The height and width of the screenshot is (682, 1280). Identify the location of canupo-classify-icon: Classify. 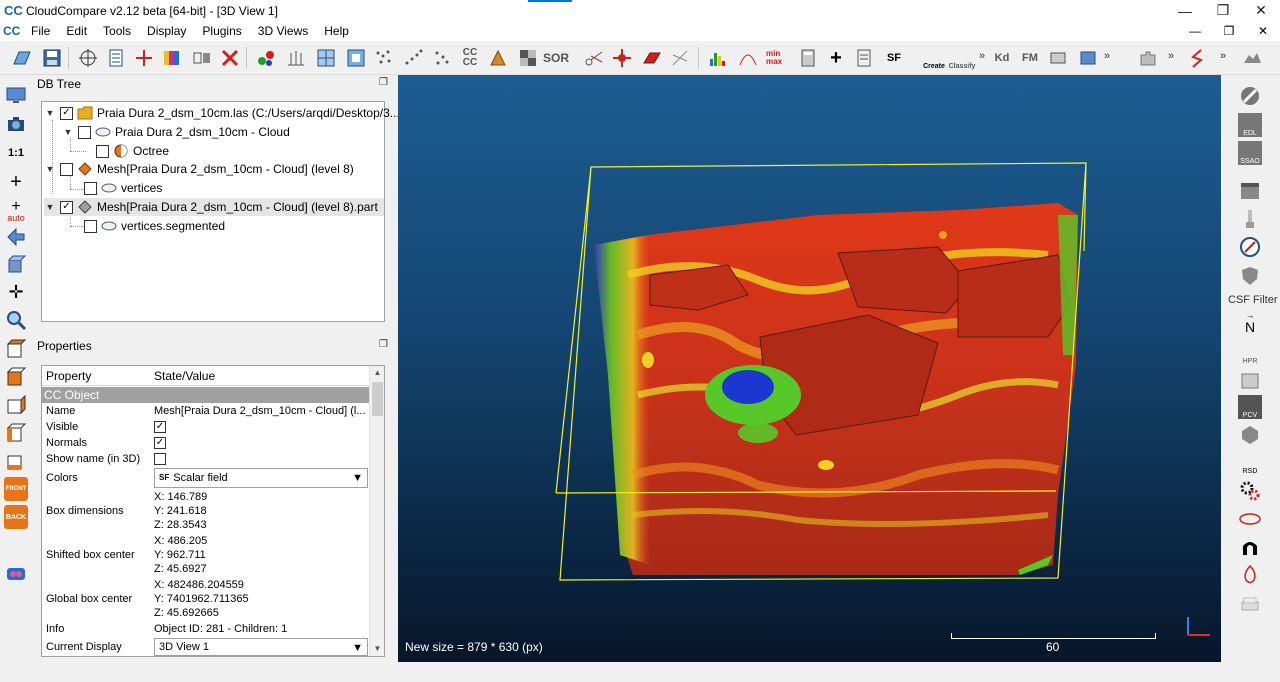
(962, 58).